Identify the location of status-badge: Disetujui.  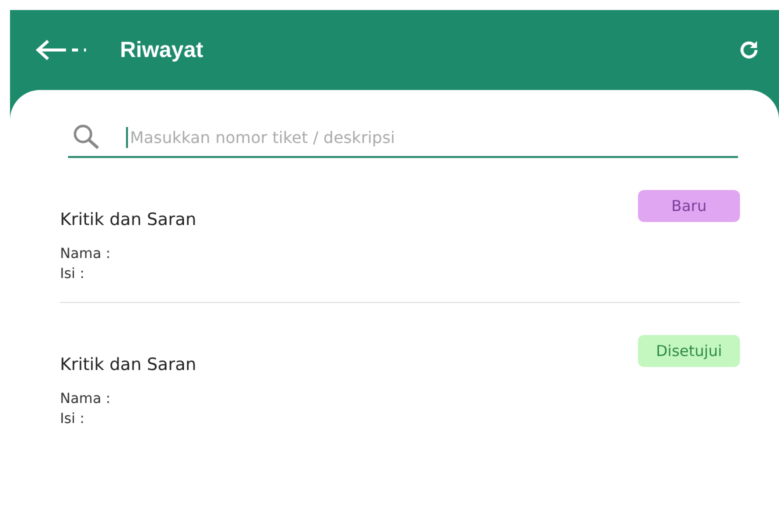
(689, 351).